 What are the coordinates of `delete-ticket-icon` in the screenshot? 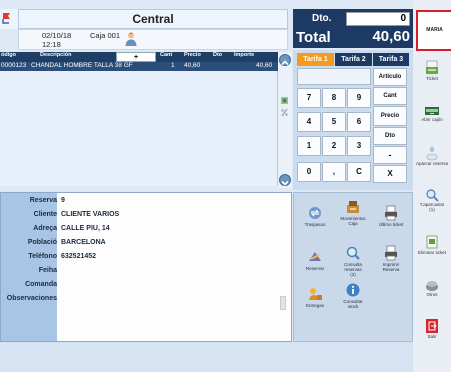 It's located at (432, 242).